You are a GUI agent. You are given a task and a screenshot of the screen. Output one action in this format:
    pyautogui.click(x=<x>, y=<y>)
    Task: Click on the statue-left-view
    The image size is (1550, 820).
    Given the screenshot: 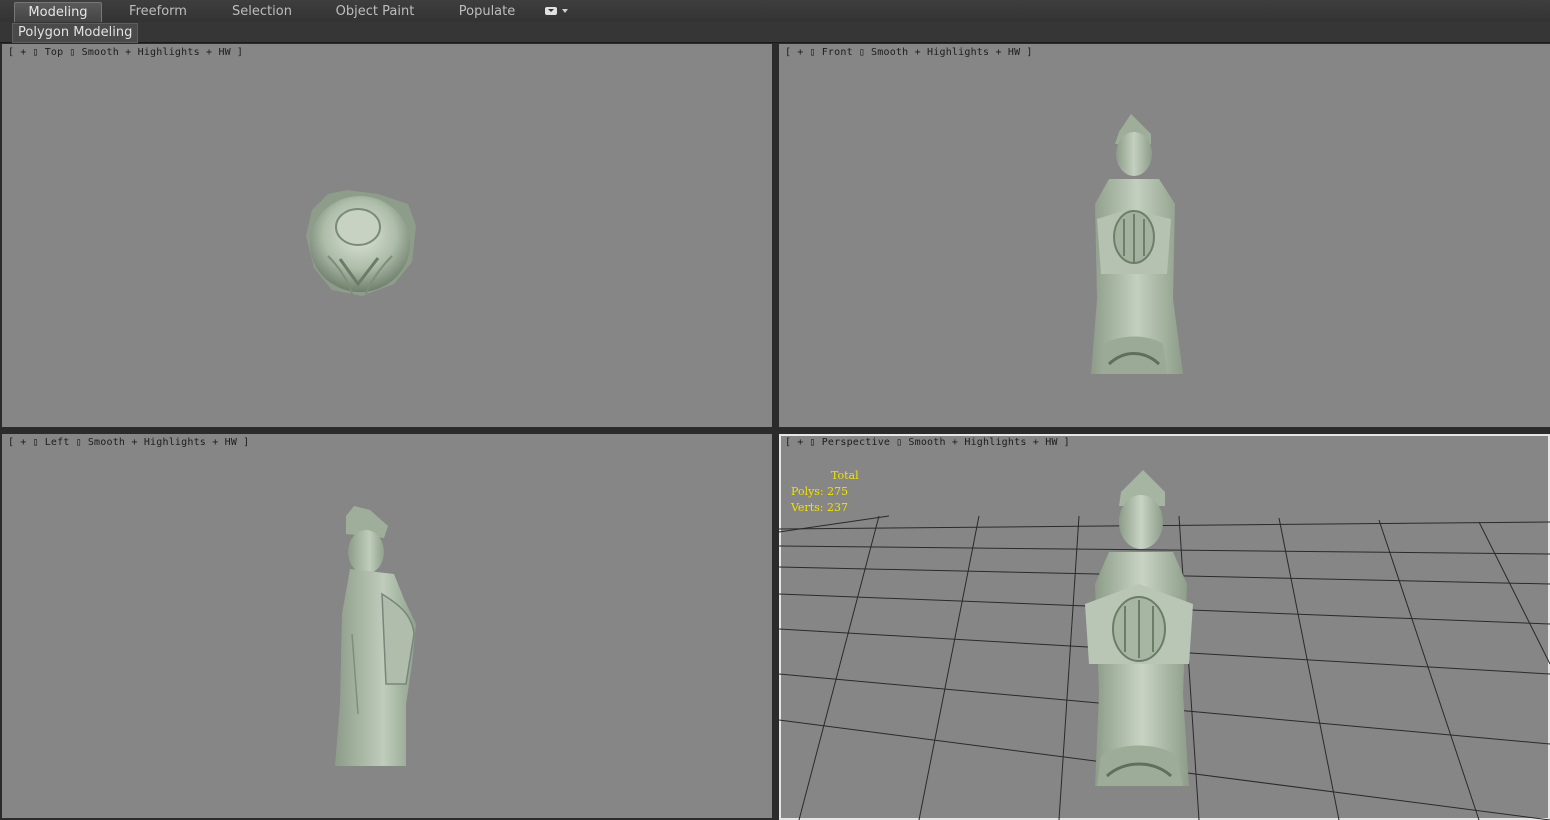 What is the action you would take?
    pyautogui.click(x=375, y=636)
    